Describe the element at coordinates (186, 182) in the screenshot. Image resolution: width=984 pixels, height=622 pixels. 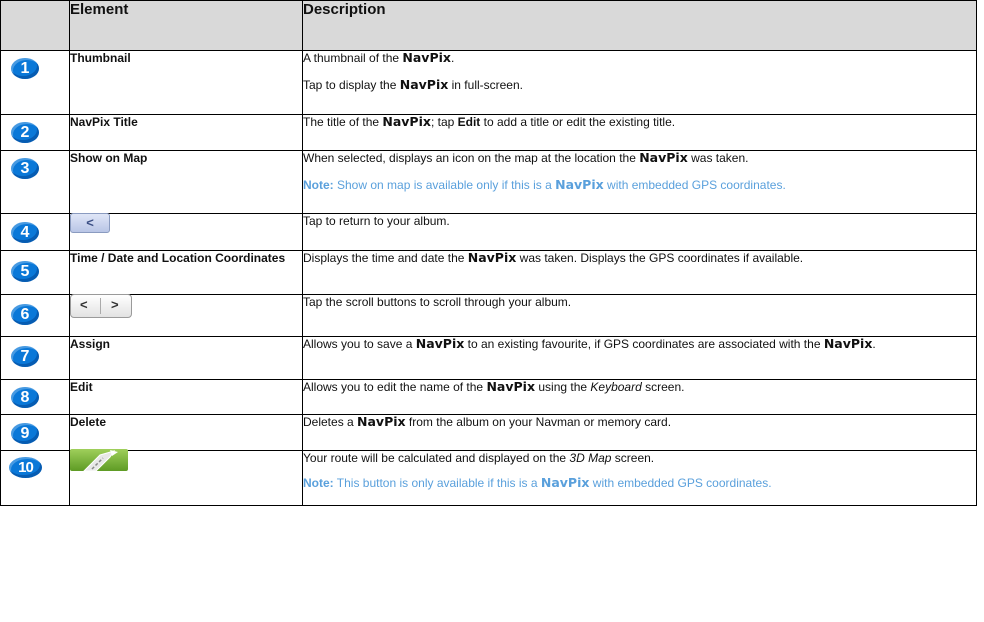
I see `element-name: Show on Map` at that location.